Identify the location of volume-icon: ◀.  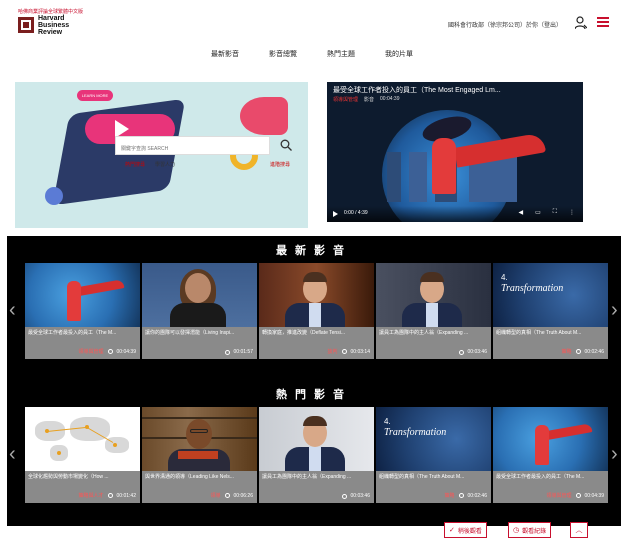
(521, 212).